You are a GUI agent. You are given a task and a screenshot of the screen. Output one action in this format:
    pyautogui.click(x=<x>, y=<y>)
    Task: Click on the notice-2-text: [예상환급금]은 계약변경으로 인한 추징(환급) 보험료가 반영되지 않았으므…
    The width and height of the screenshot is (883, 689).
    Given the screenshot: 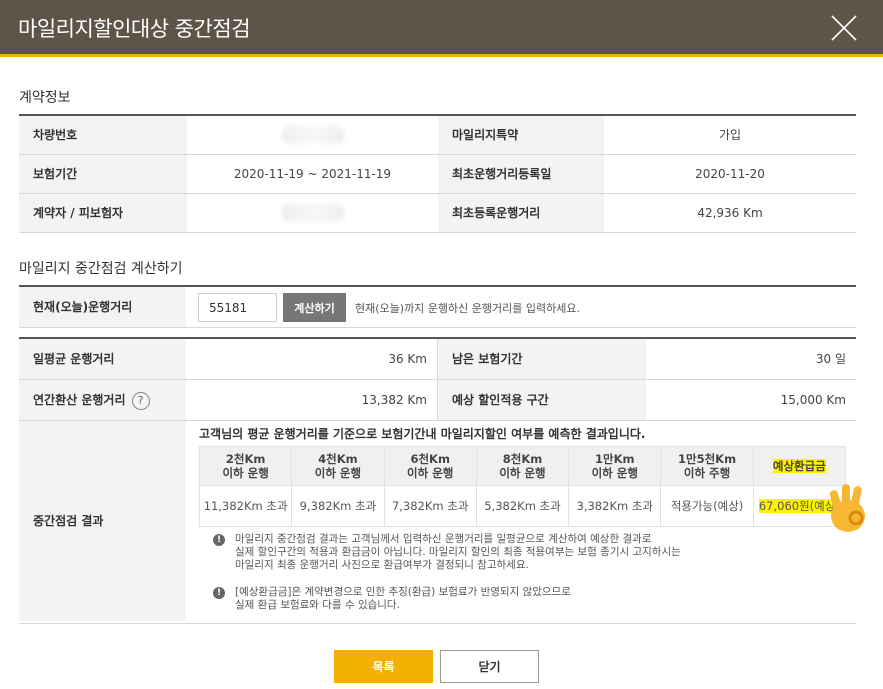 What is the action you would take?
    pyautogui.click(x=403, y=598)
    